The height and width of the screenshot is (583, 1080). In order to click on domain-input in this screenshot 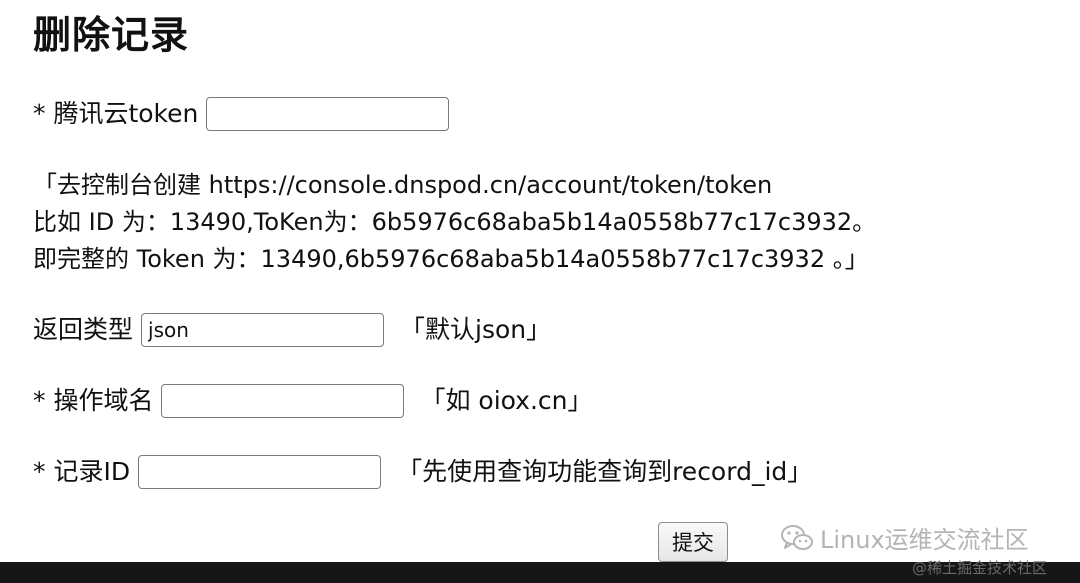, I will do `click(283, 401)`.